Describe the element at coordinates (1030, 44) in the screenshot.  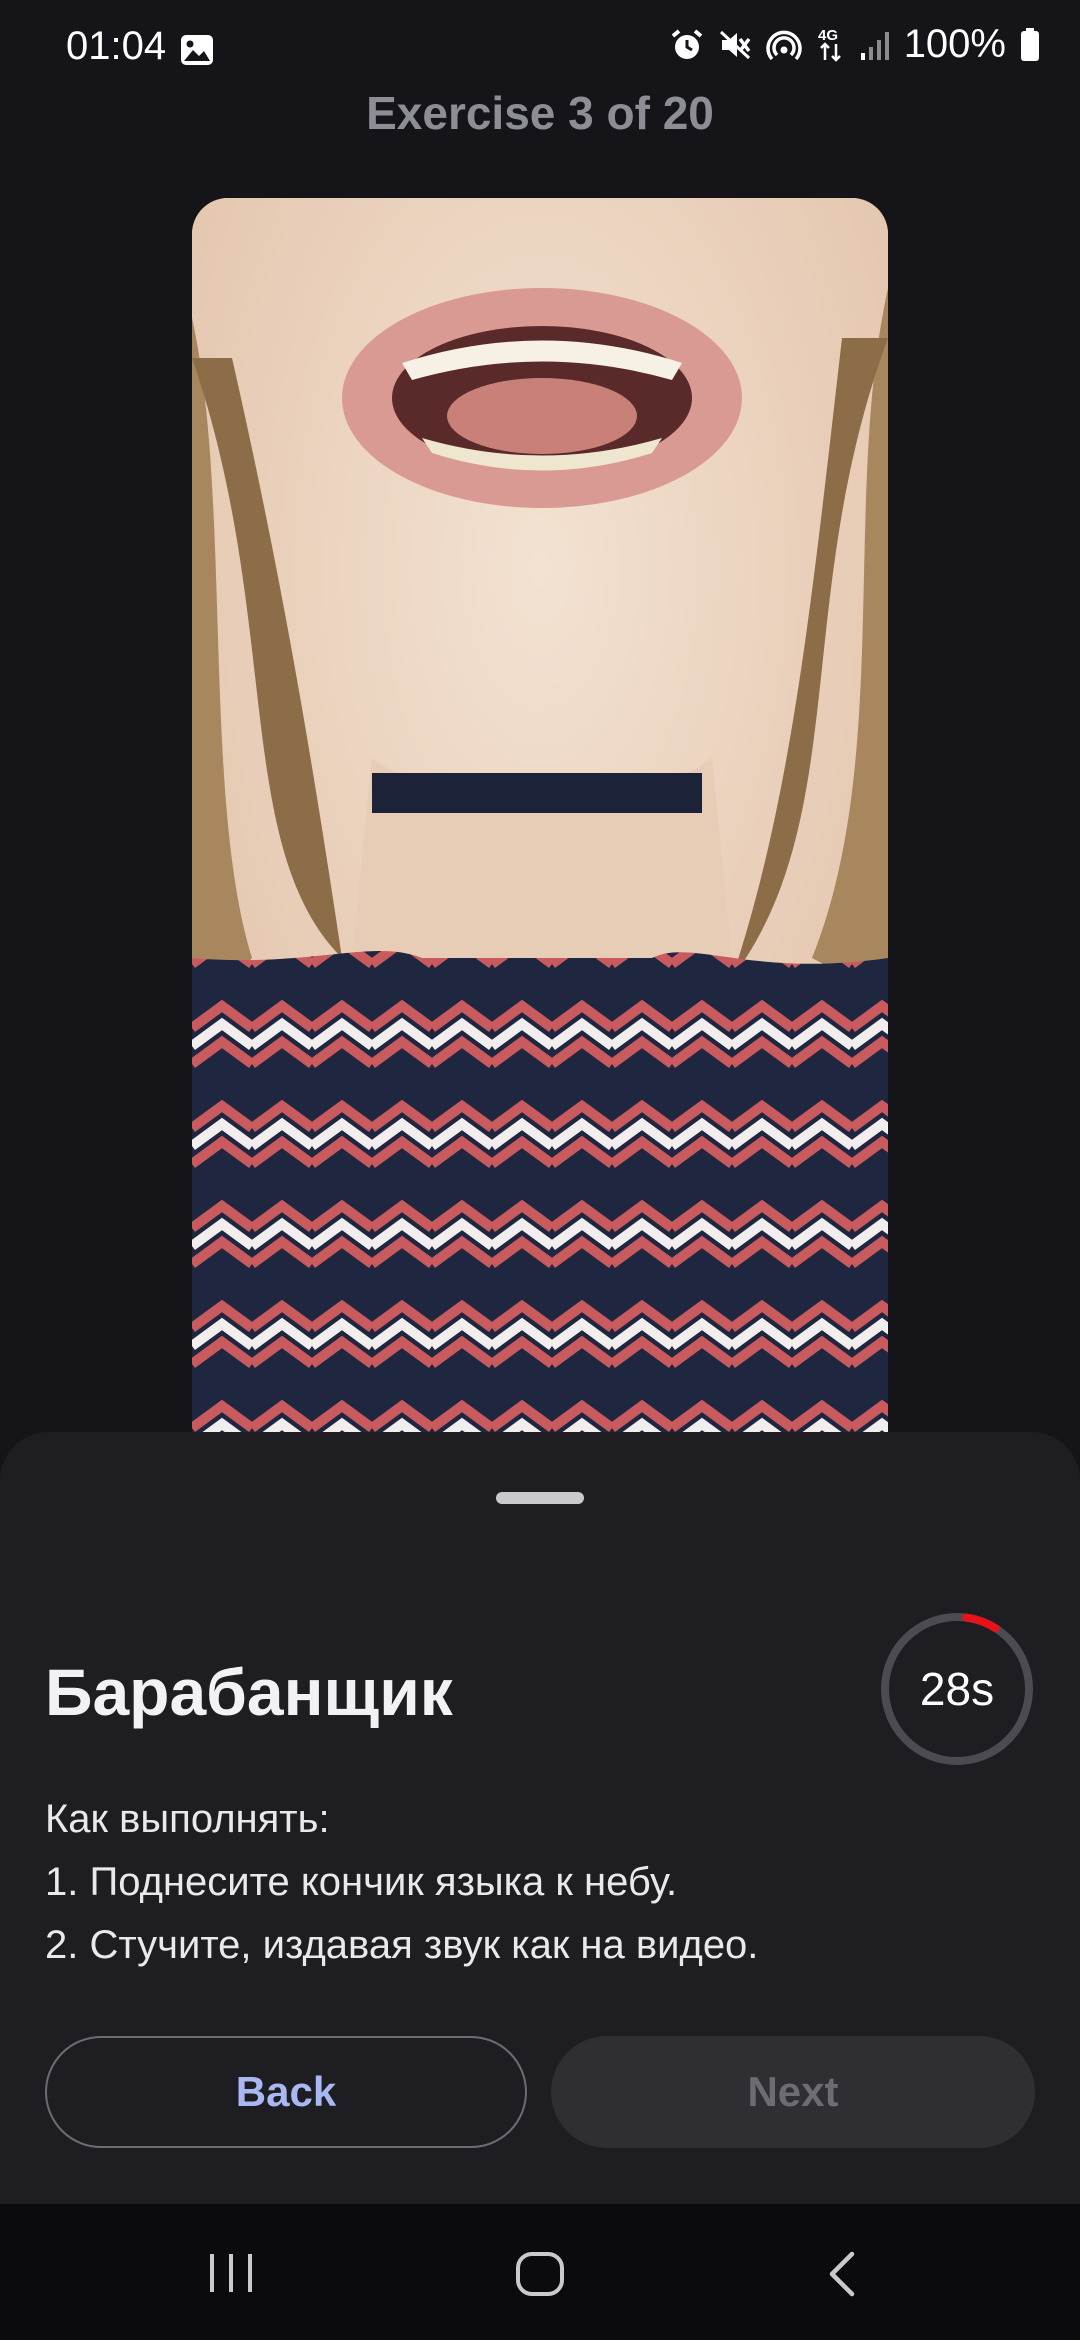
I see `battery-icon` at that location.